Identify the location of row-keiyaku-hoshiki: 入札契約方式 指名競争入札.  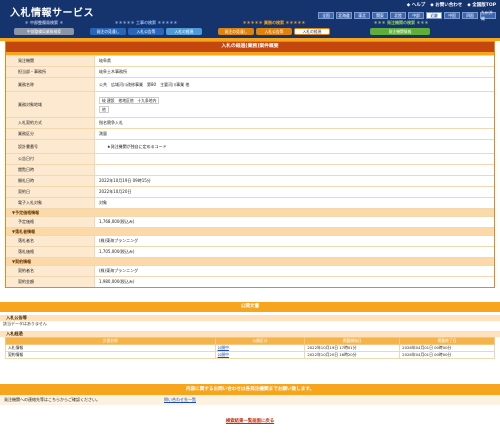
(250, 122).